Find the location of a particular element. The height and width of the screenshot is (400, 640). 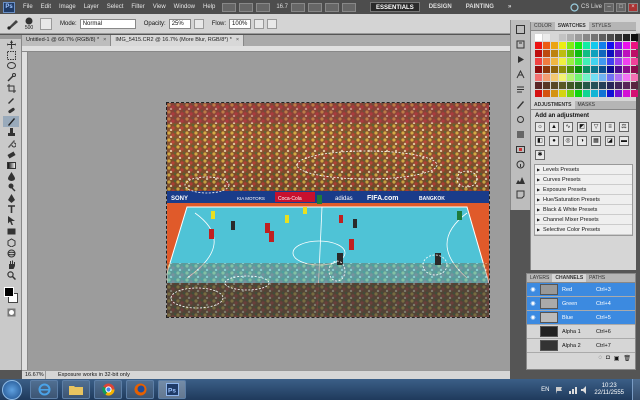

tab-masks: MASKS is located at coordinates (587, 105).